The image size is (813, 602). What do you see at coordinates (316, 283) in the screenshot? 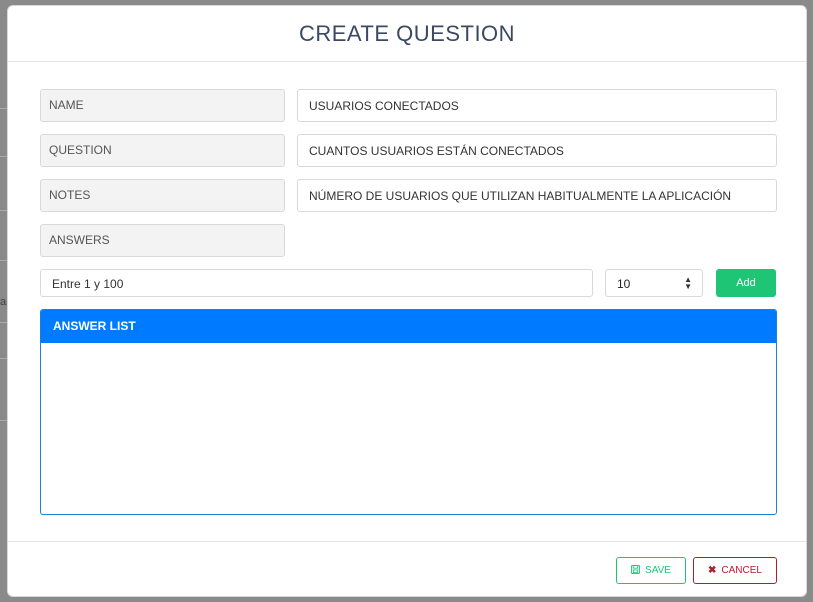
I see `answer-input: Entre 1 y 100` at bounding box center [316, 283].